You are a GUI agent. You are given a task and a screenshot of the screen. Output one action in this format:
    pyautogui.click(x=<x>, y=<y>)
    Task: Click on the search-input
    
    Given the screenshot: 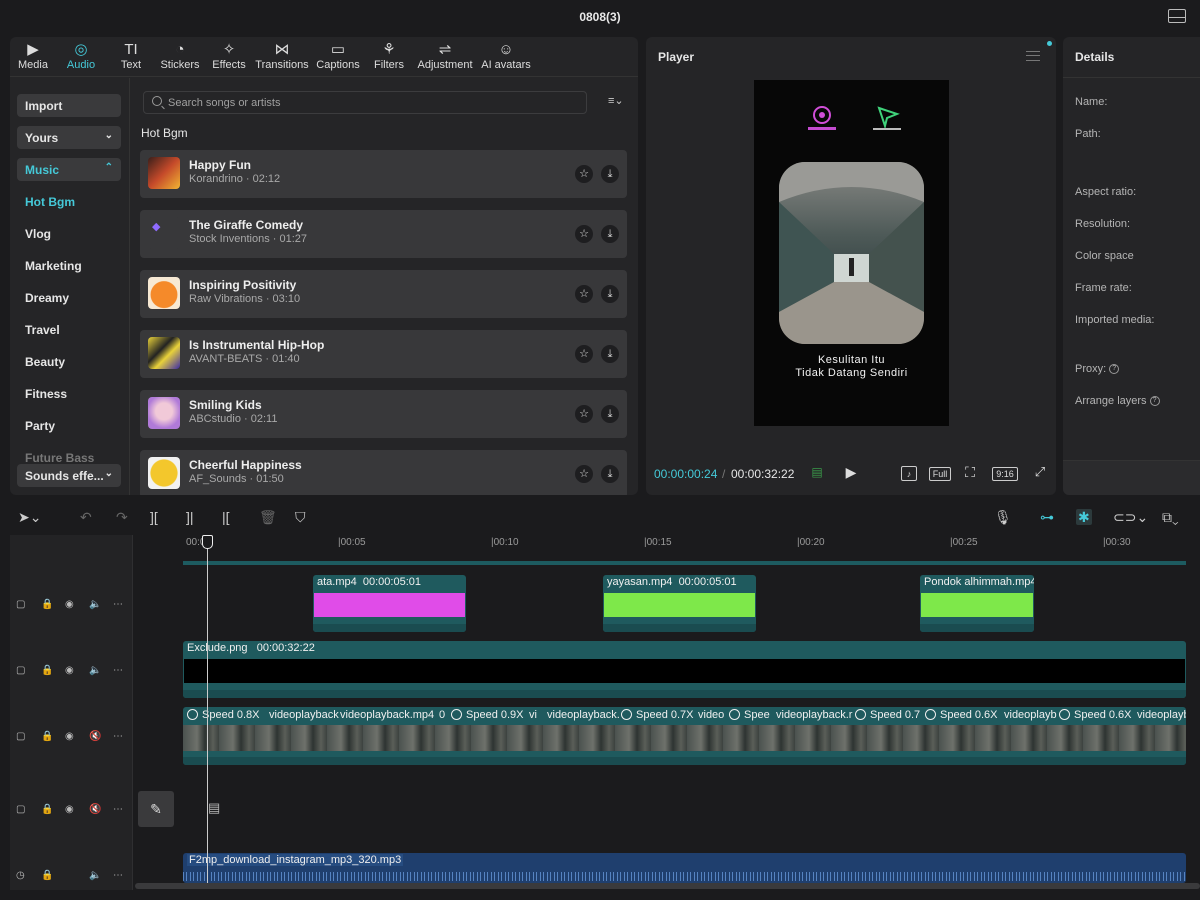 What is the action you would take?
    pyautogui.click(x=368, y=103)
    